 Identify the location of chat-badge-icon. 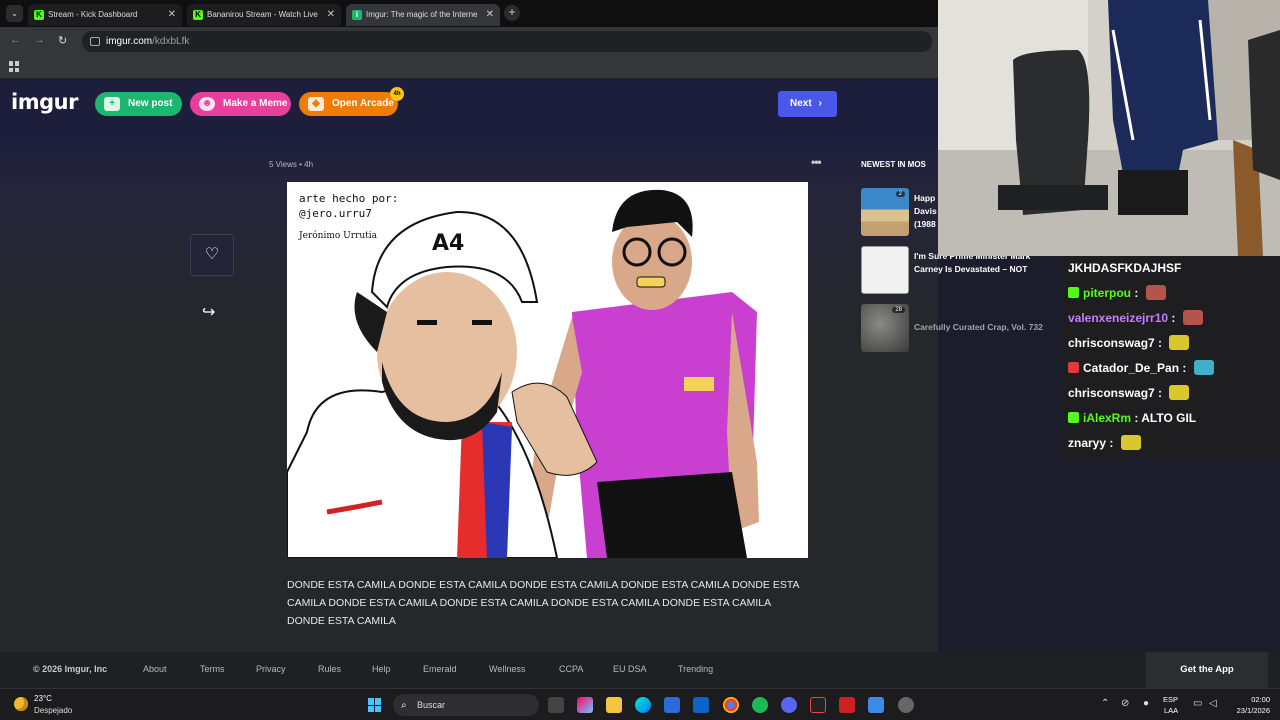
(1073, 292).